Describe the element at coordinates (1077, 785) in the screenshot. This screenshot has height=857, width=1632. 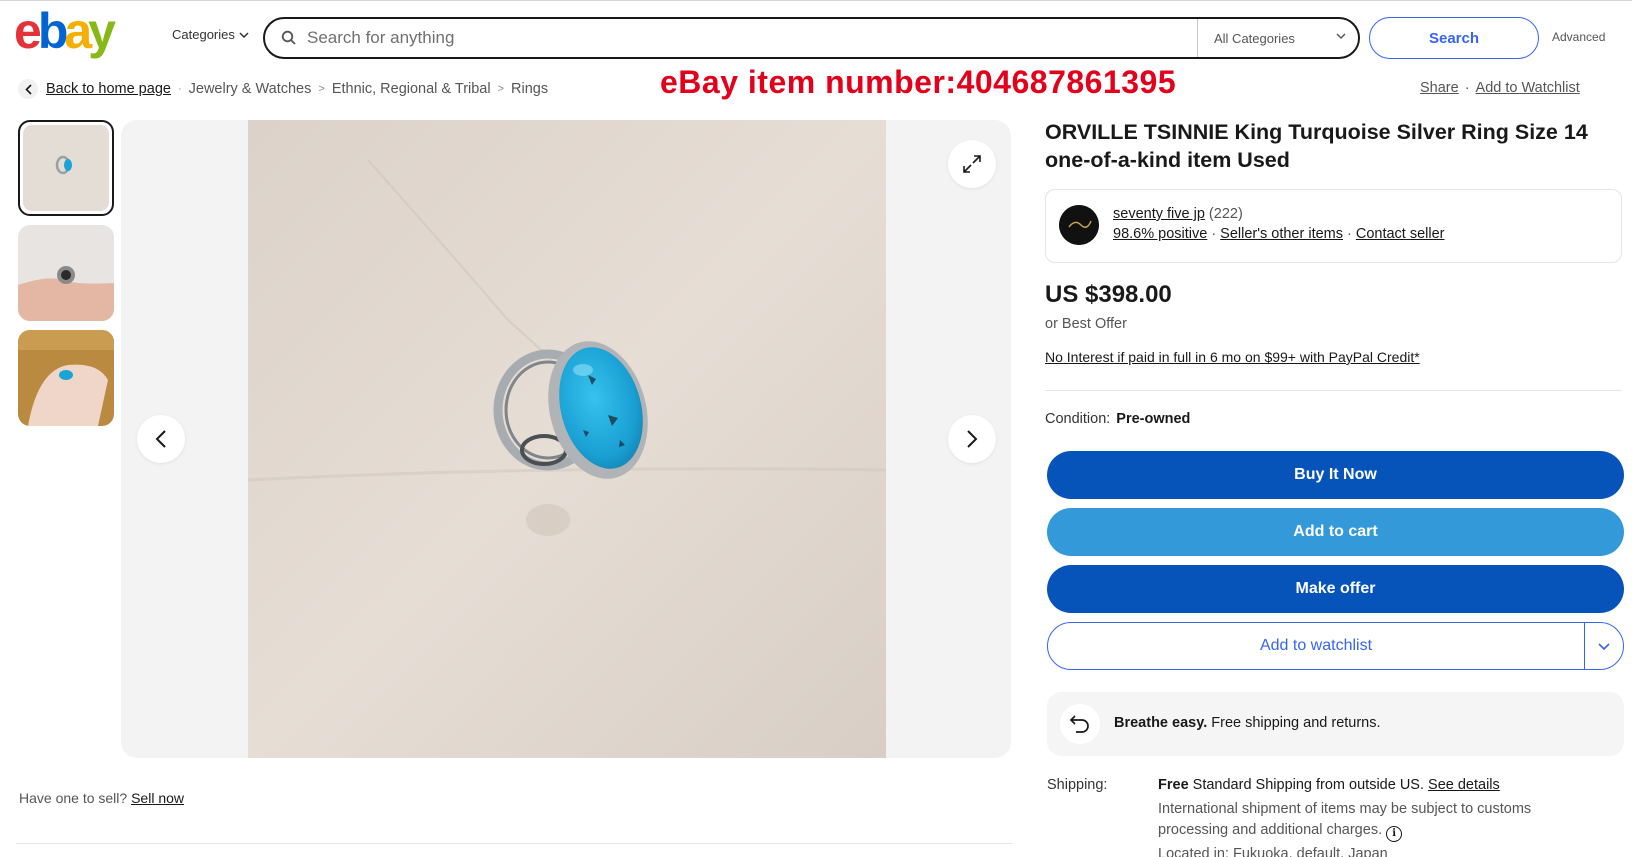
I see `shipping-label: Shipping:` at that location.